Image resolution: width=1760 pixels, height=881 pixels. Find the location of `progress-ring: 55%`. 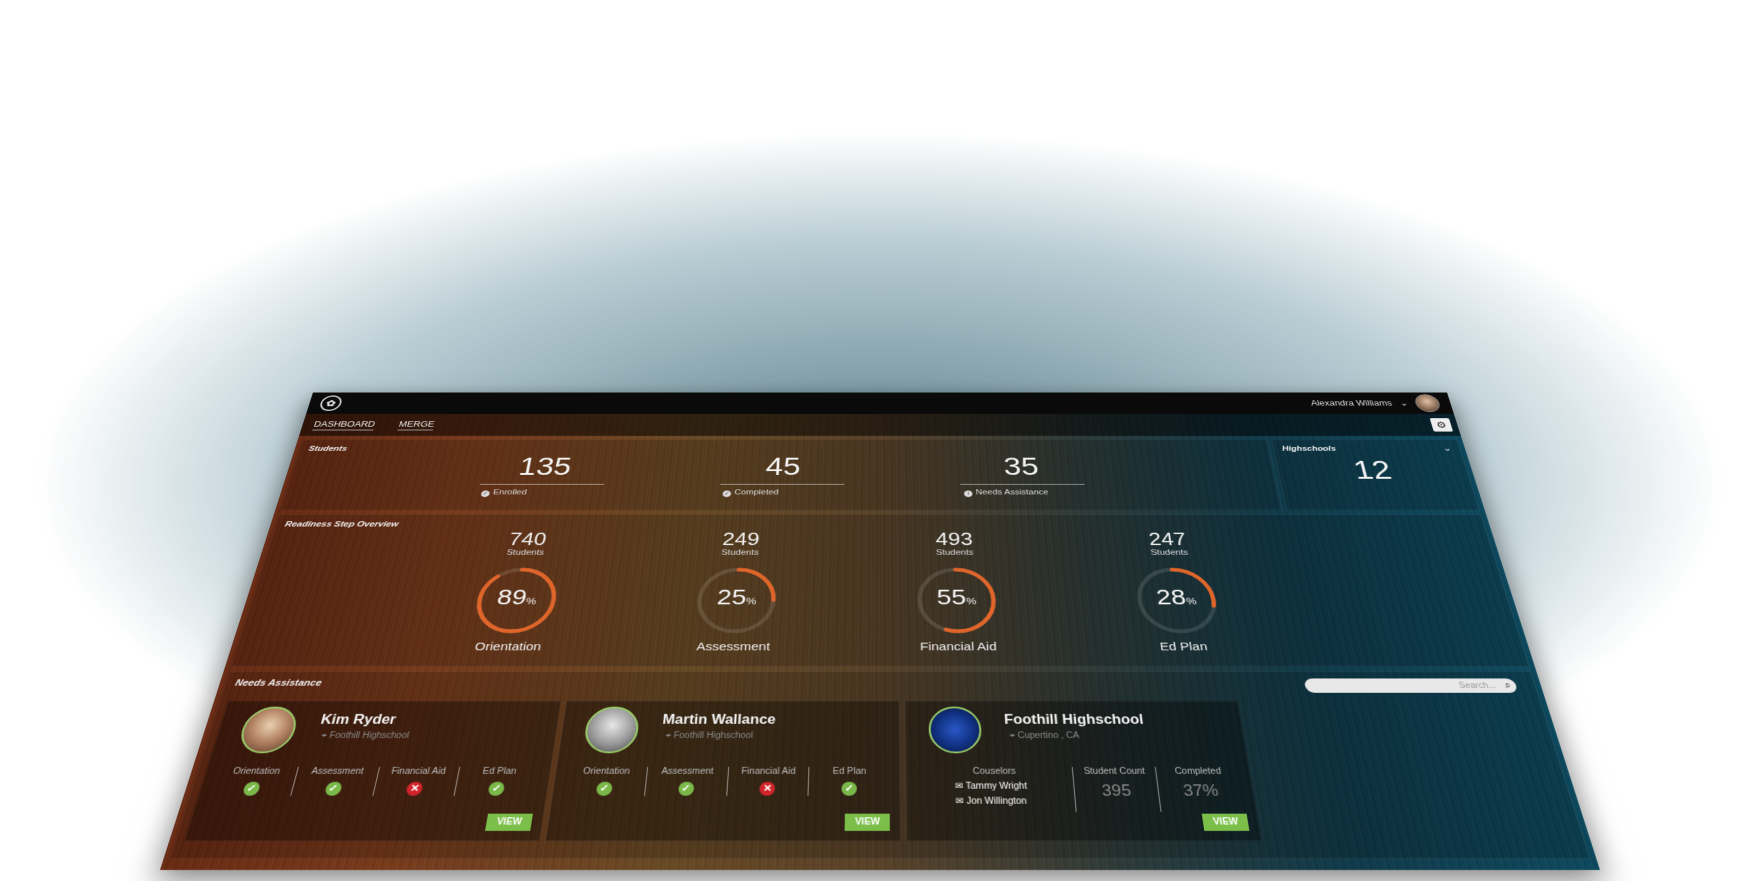

progress-ring: 55% is located at coordinates (957, 600).